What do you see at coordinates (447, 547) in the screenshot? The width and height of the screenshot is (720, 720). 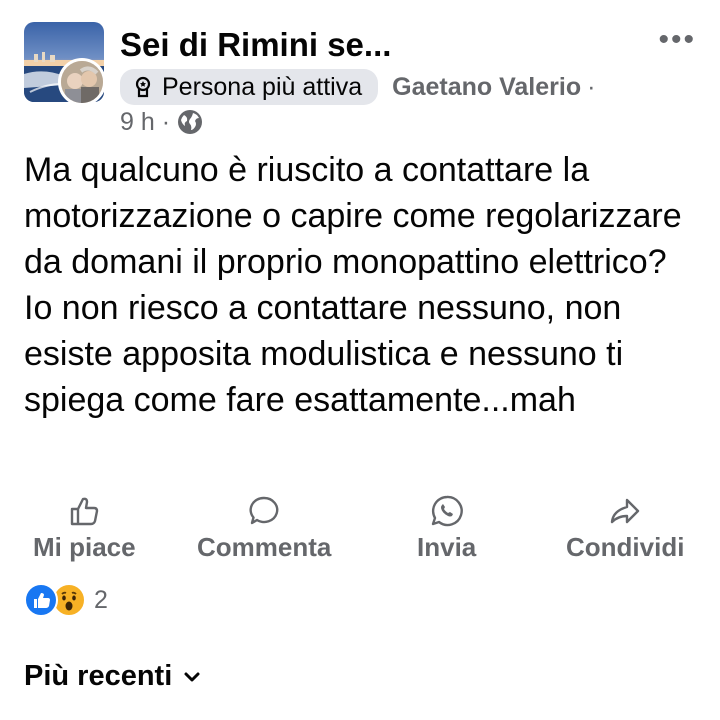 I see `send-label: Invia` at bounding box center [447, 547].